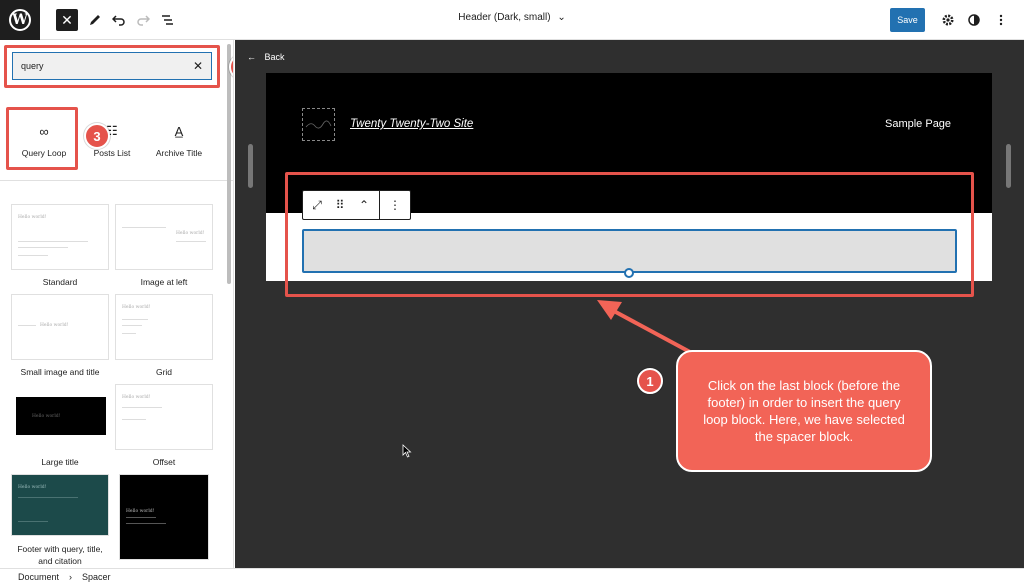  I want to click on chevron-right-icon: ›, so click(71, 577).